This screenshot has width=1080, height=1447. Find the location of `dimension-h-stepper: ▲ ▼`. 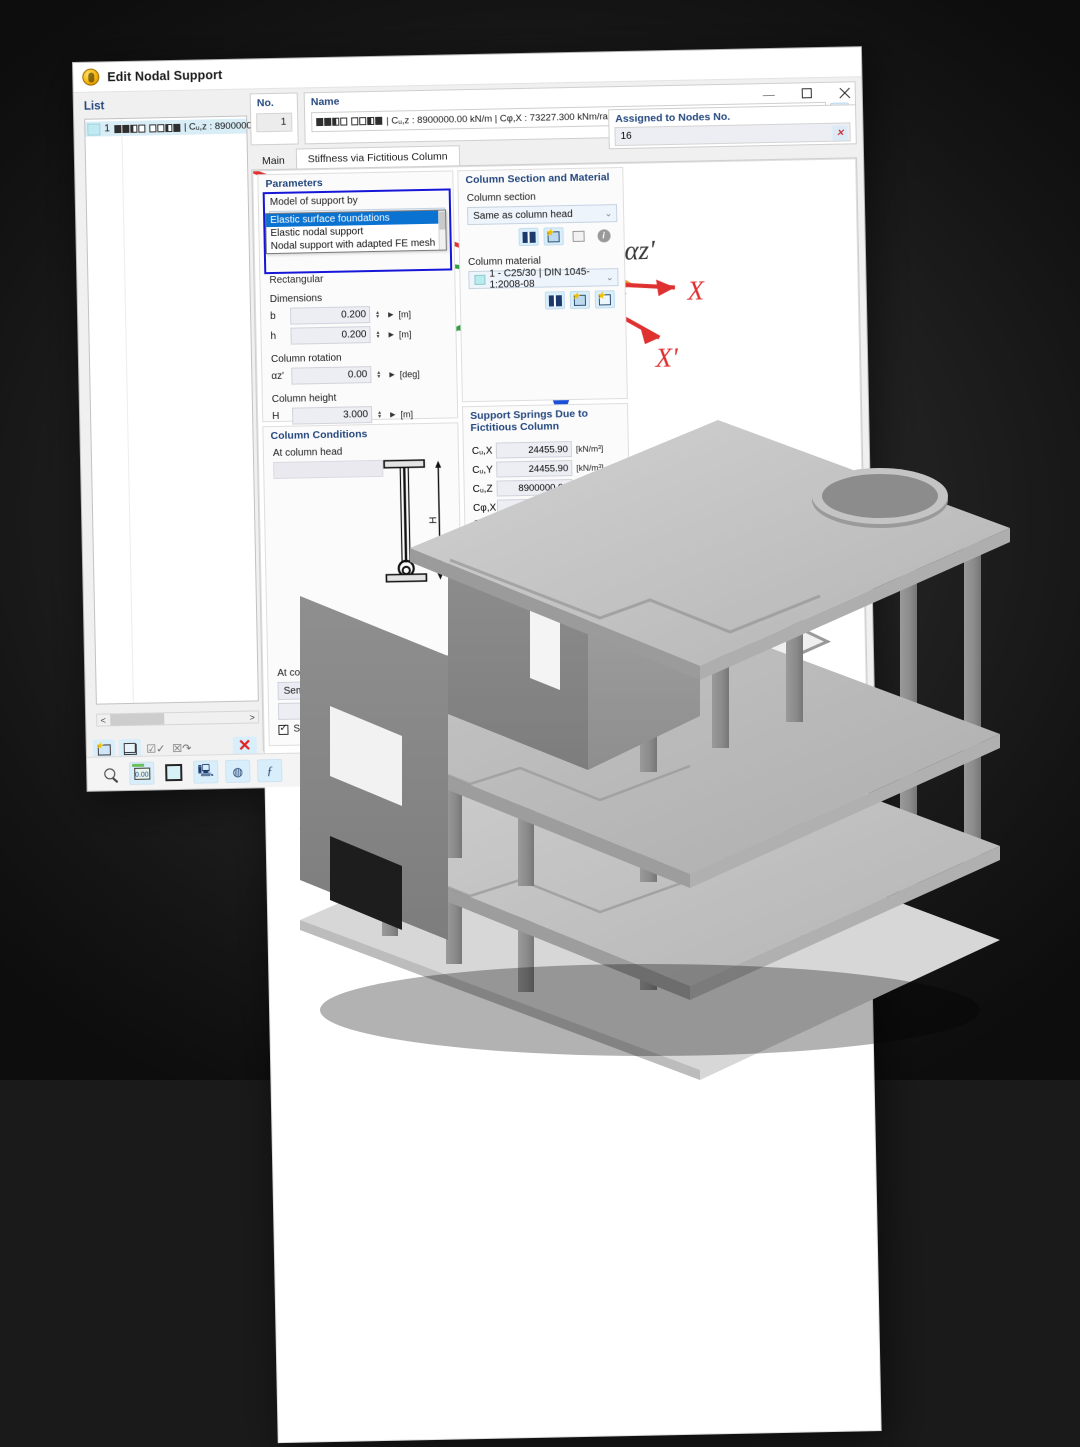

dimension-h-stepper: ▲ ▼ is located at coordinates (379, 334).